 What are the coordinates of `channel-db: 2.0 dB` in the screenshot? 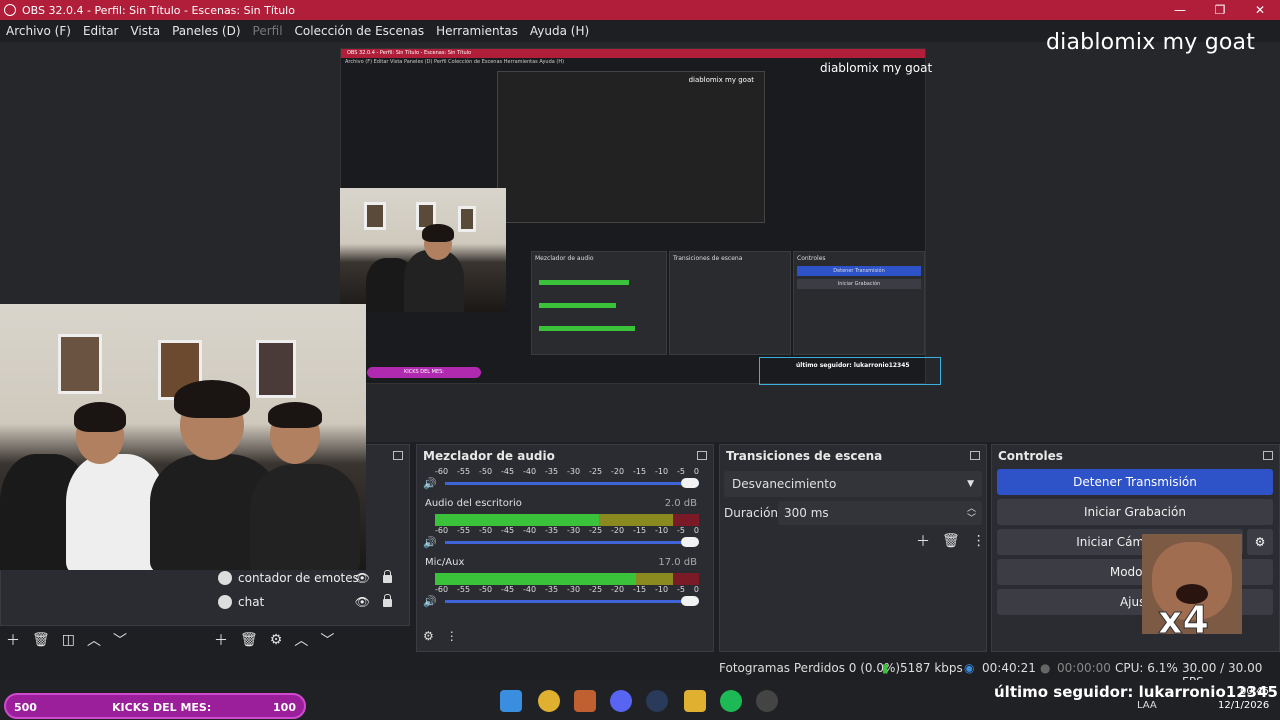 It's located at (680, 503).